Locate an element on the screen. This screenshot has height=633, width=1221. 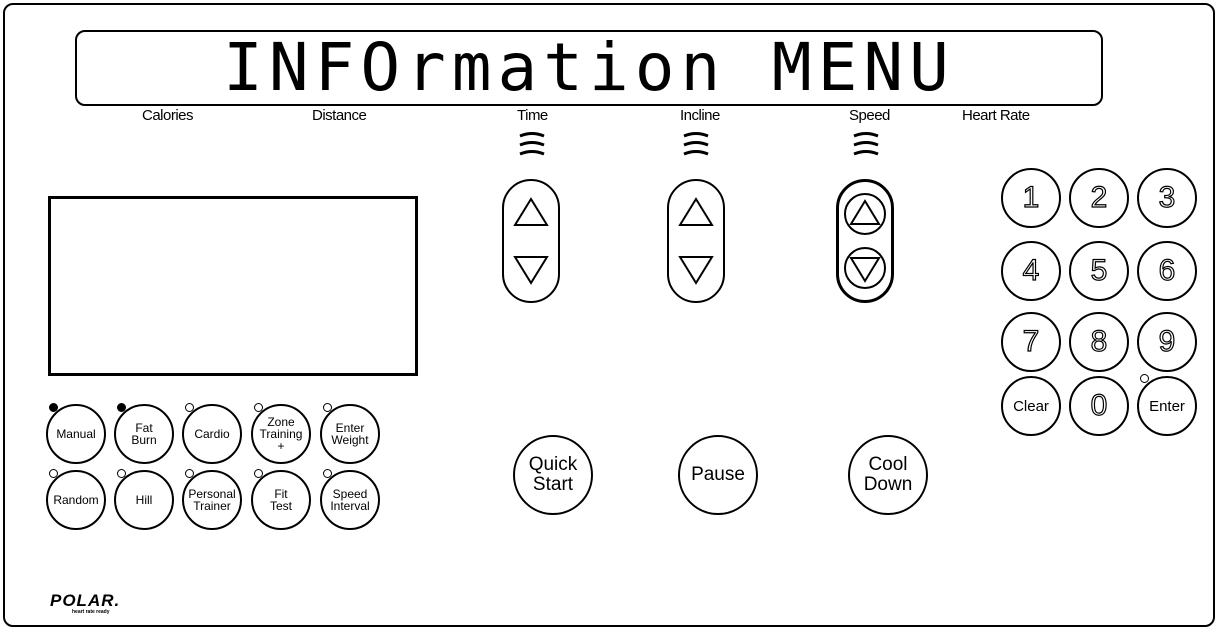
pause-button: Pause is located at coordinates (718, 475).